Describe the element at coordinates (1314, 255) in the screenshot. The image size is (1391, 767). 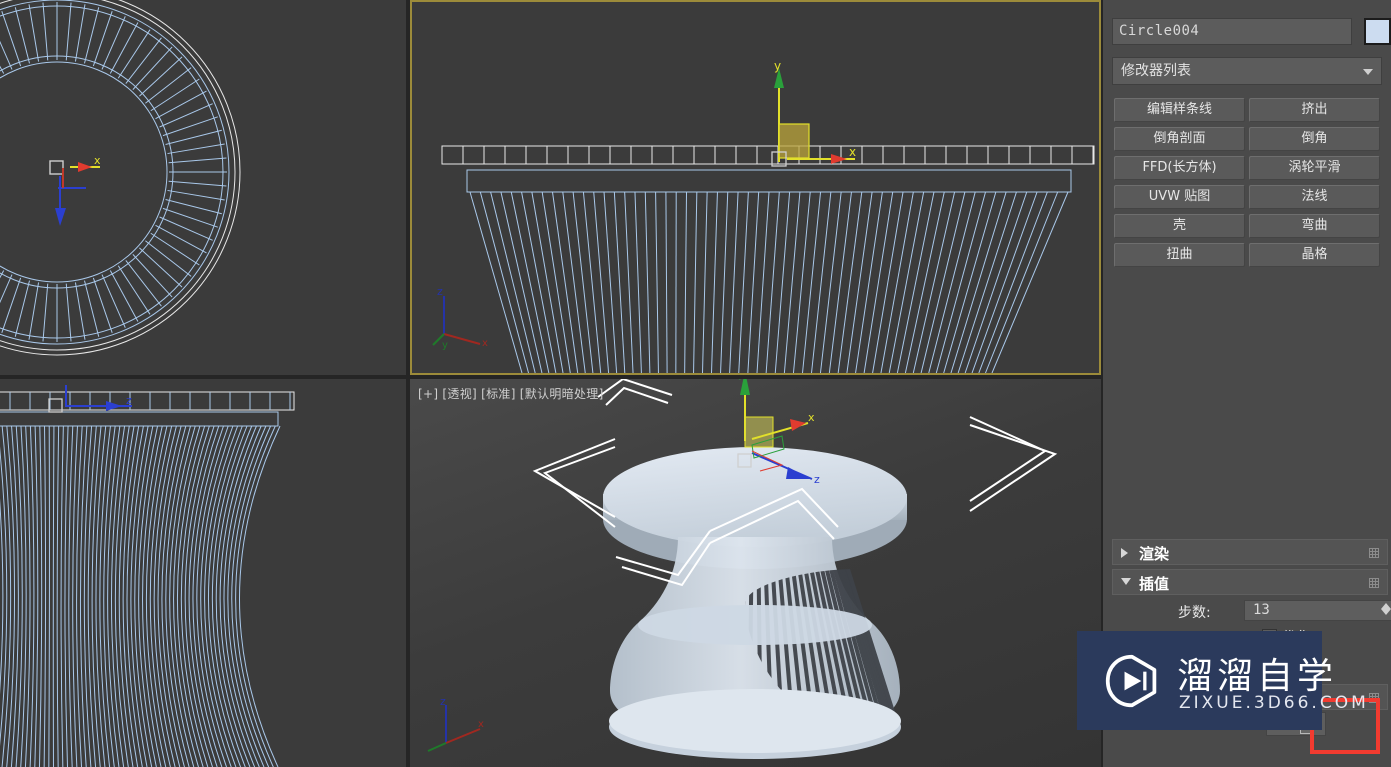
I see `modifier-button: 晶格` at that location.